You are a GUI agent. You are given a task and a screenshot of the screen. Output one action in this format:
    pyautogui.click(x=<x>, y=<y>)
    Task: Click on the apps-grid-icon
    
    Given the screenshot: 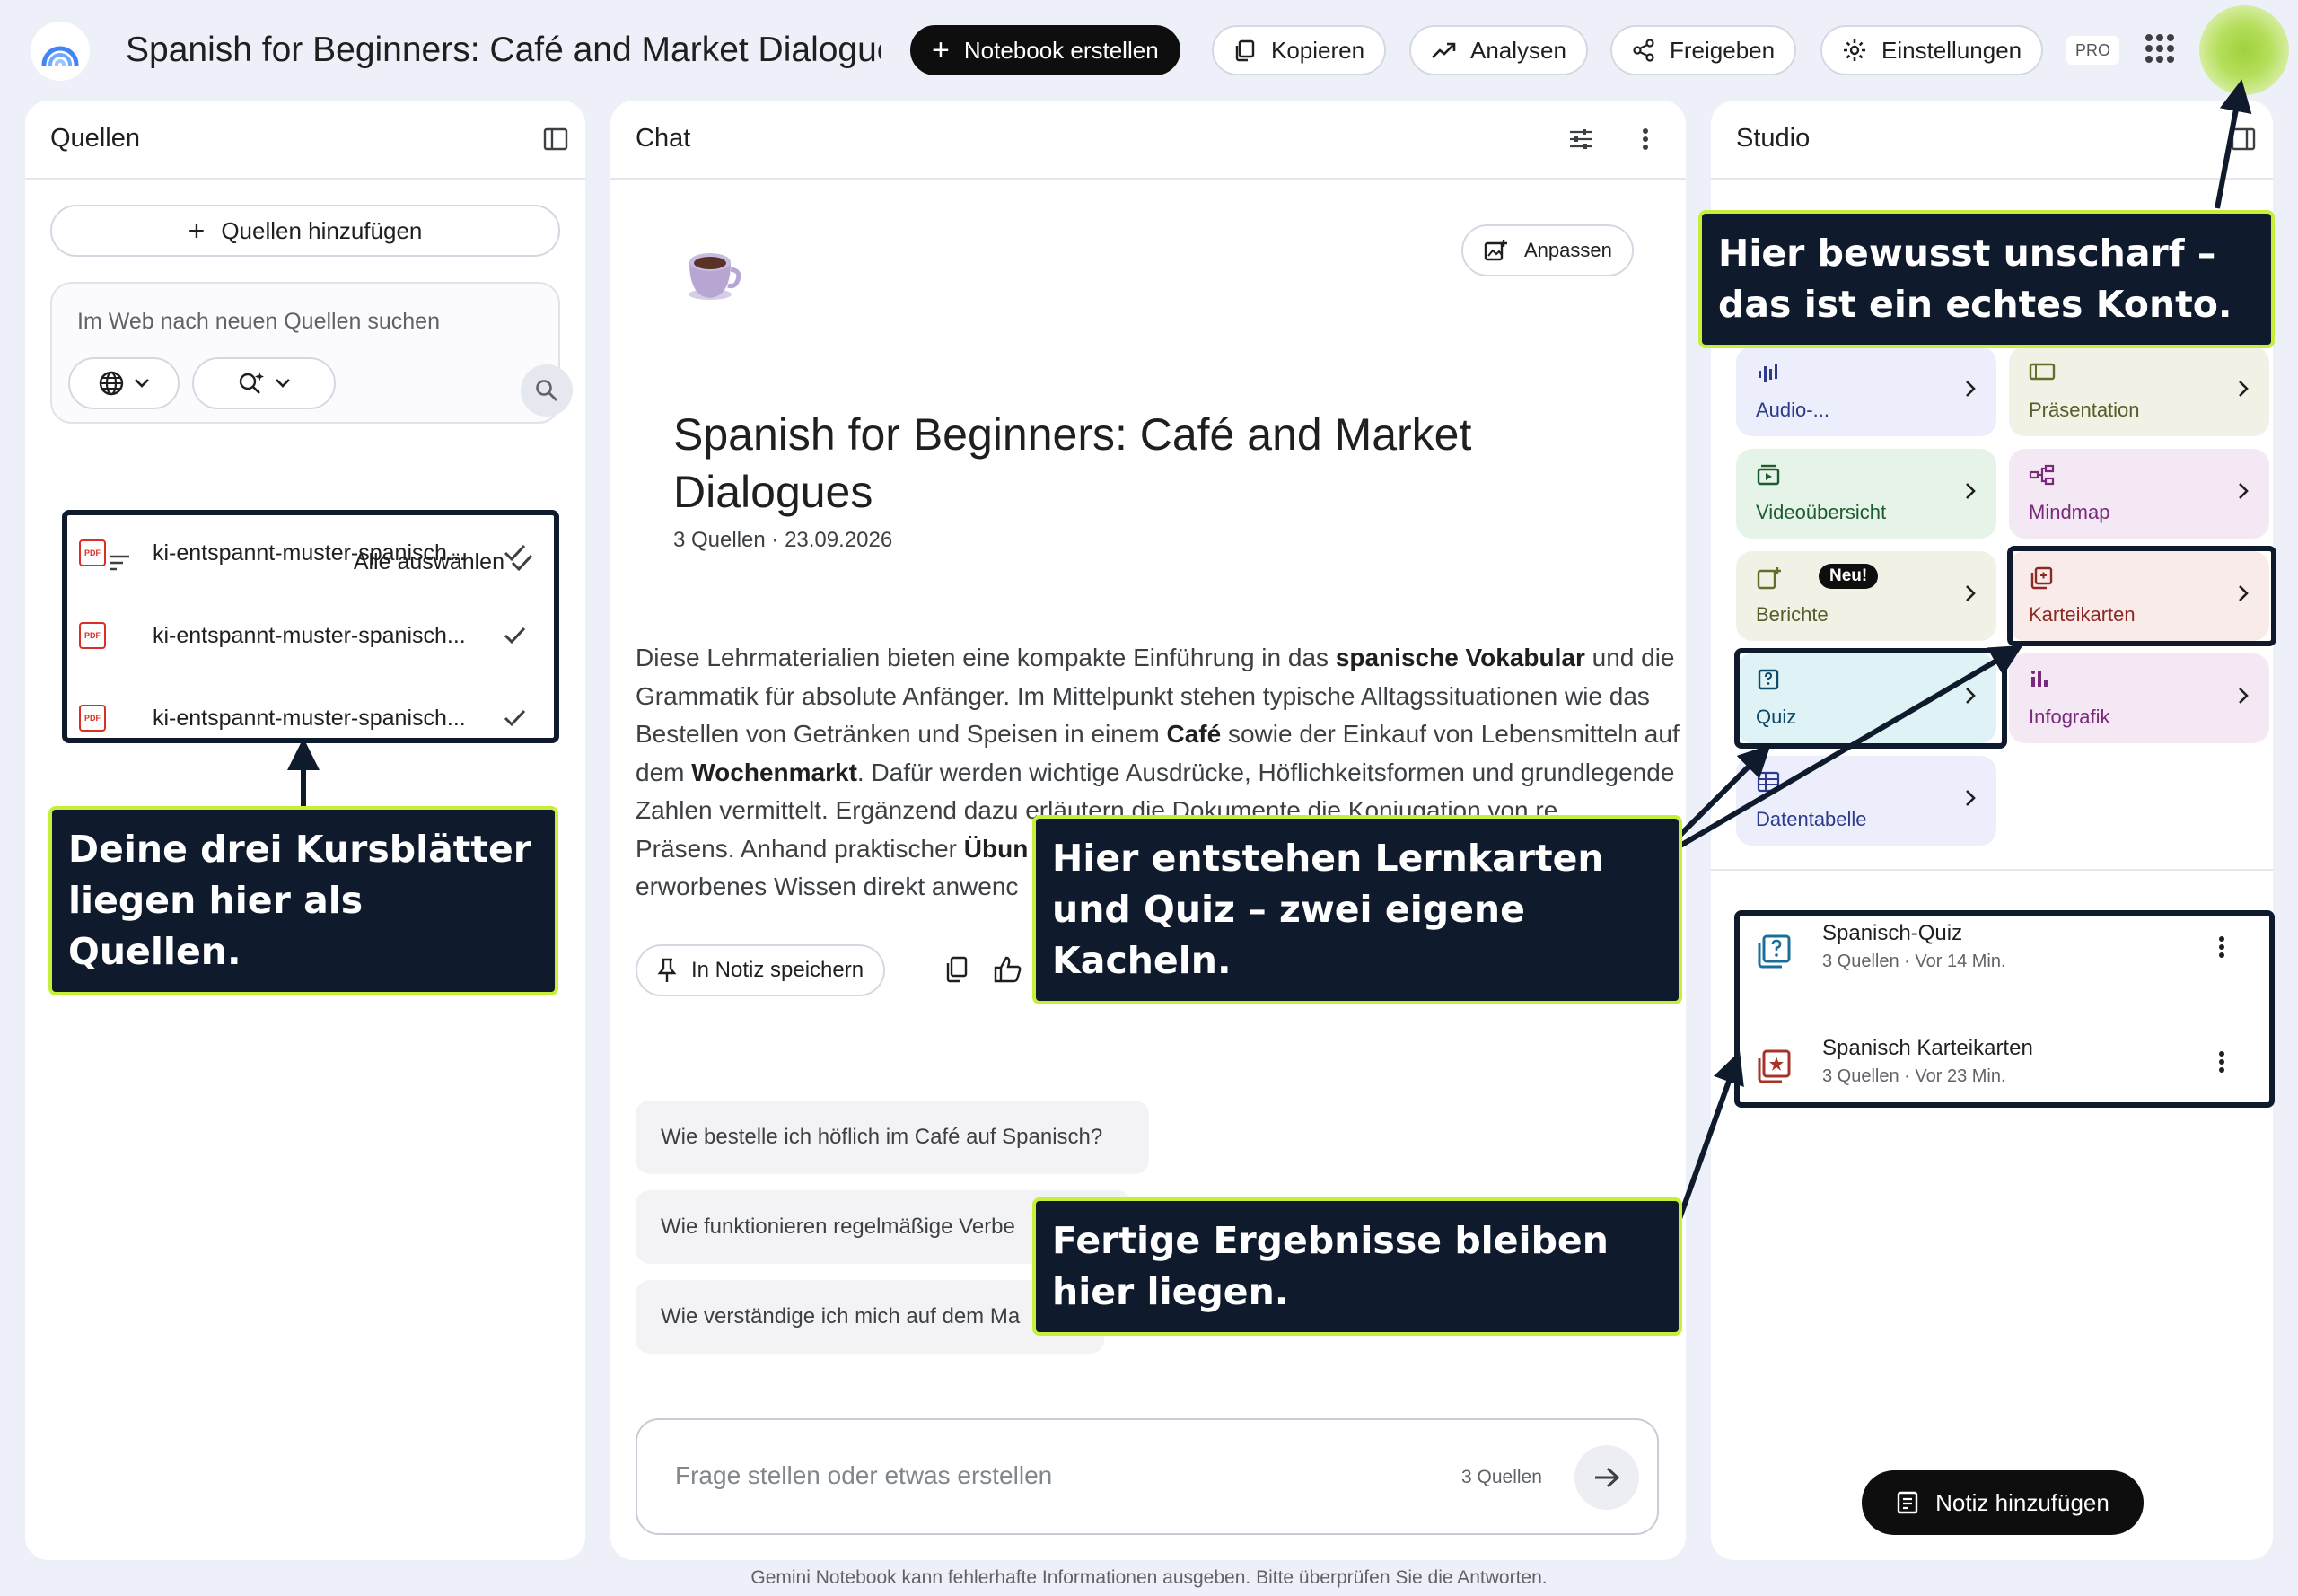 What is the action you would take?
    pyautogui.click(x=2160, y=48)
    